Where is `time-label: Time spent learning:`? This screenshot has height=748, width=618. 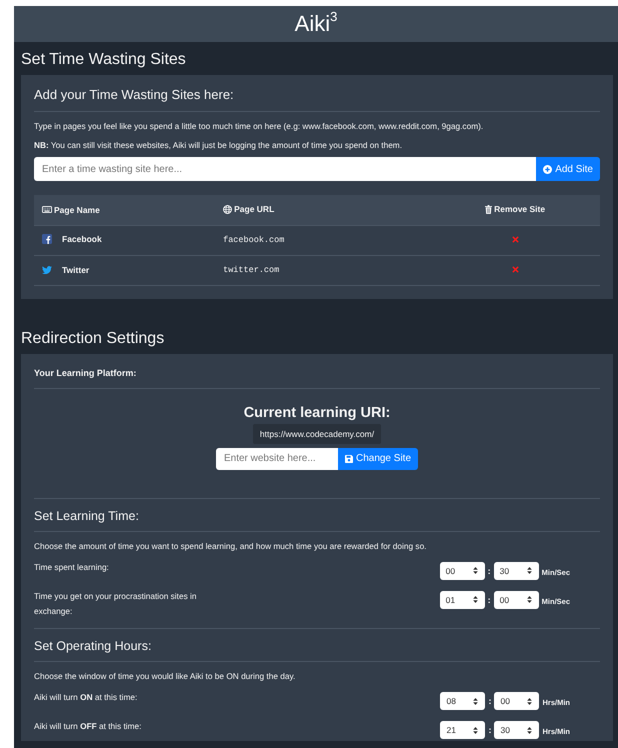
time-label: Time spent learning: is located at coordinates (71, 567).